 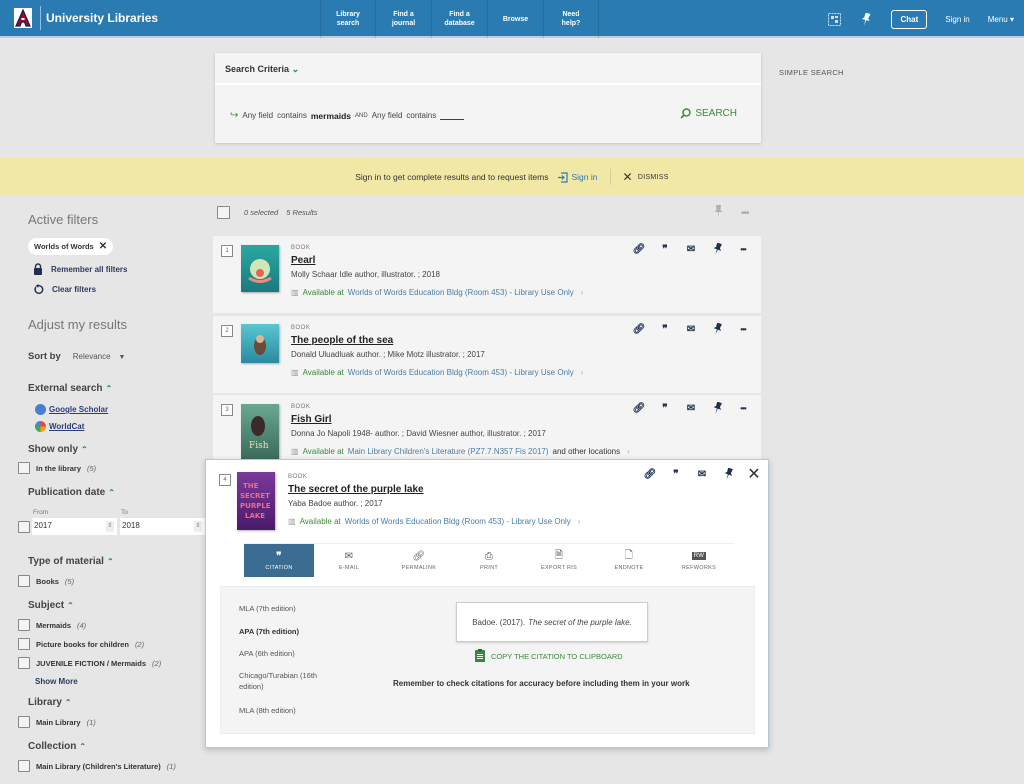 I want to click on banner-sign-in-link: Sign in, so click(x=577, y=177).